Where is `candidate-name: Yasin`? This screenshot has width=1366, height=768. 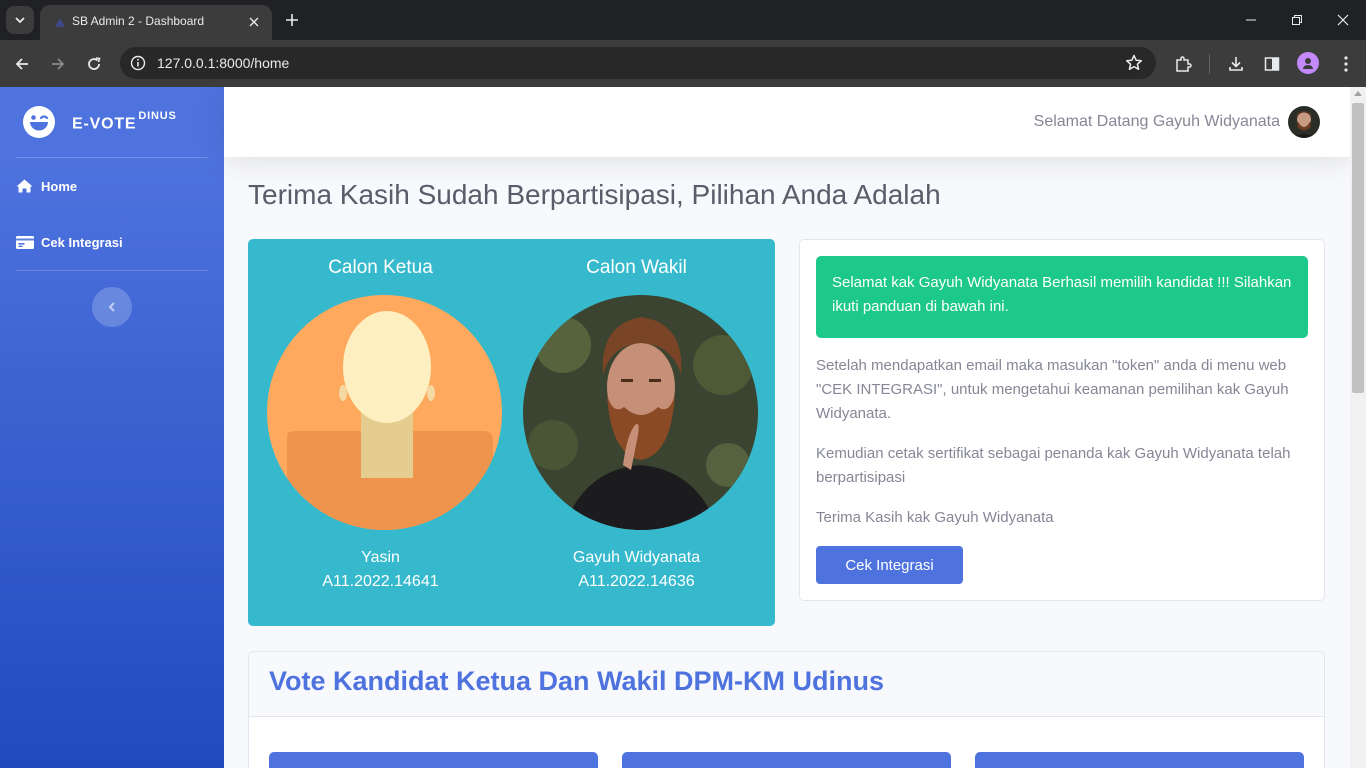 candidate-name: Yasin is located at coordinates (380, 557).